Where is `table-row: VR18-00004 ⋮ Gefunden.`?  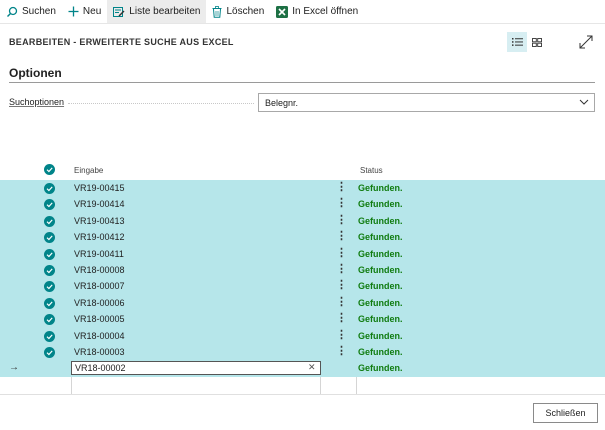
table-row: VR18-00004 ⋮ Gefunden. is located at coordinates (302, 335).